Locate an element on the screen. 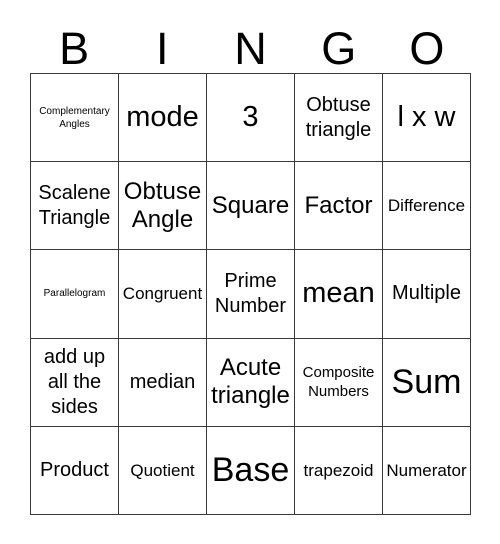 Image resolution: width=500 pixels, height=544 pixels. bingo-header-letter-n: N is located at coordinates (250, 48).